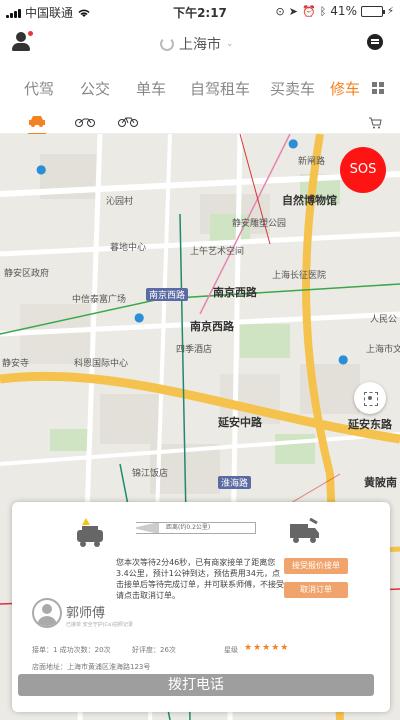  Describe the element at coordinates (309, 200) in the screenshot. I see `map-label-museum: 自然博物馆` at that location.